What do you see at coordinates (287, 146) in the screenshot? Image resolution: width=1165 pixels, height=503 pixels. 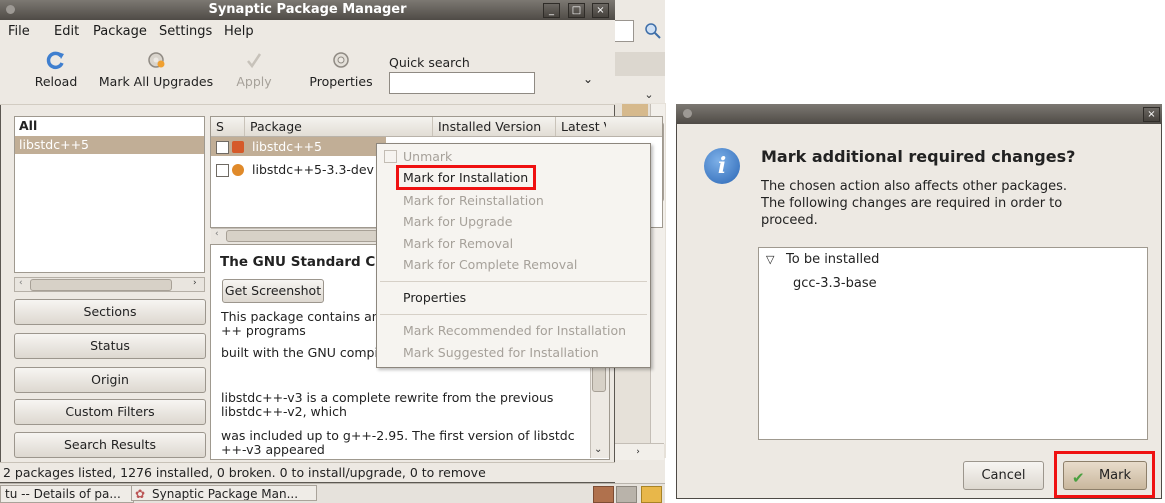 I see `package-name: libstdc++5` at bounding box center [287, 146].